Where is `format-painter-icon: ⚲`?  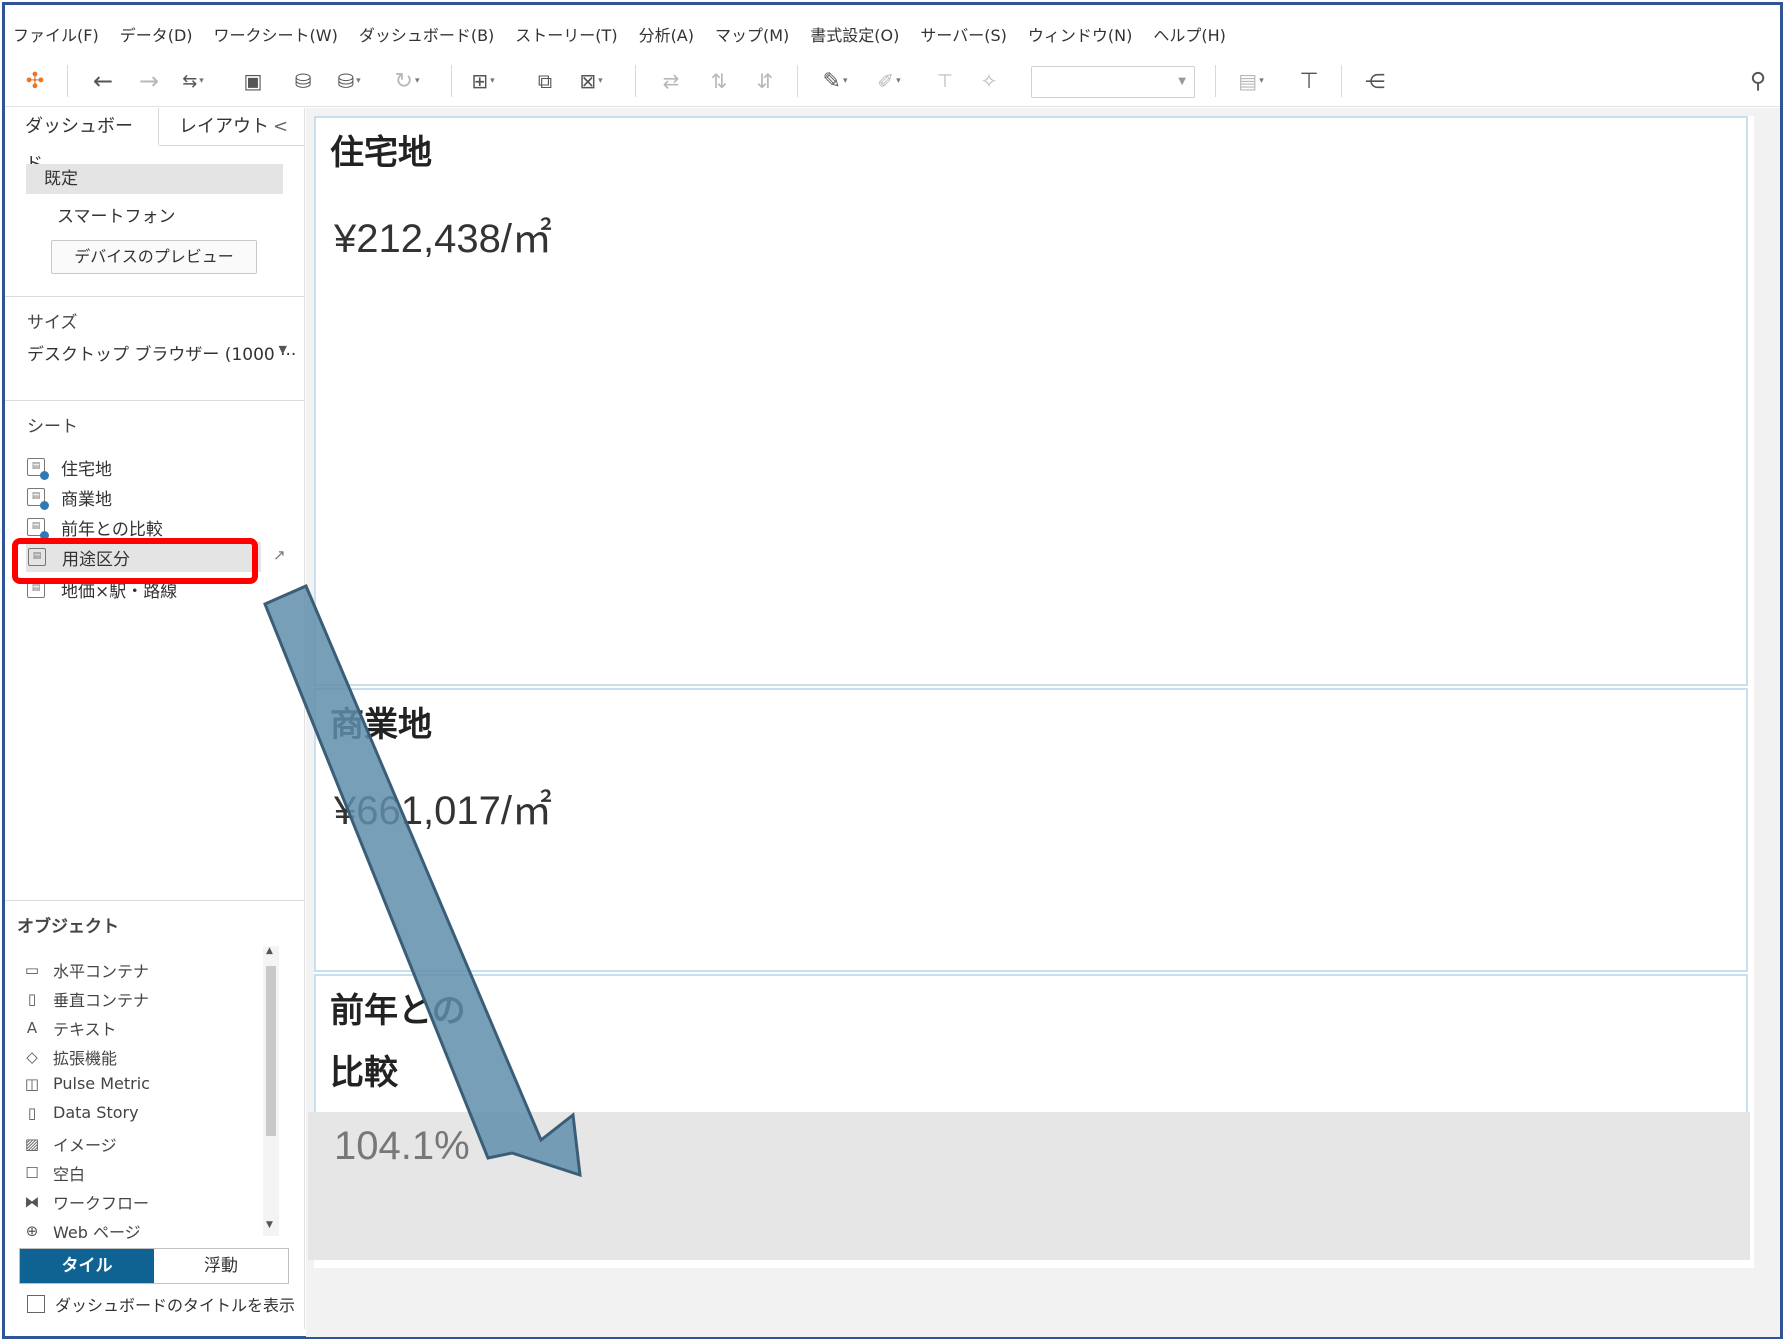
format-painter-icon: ⚲ is located at coordinates (1758, 81).